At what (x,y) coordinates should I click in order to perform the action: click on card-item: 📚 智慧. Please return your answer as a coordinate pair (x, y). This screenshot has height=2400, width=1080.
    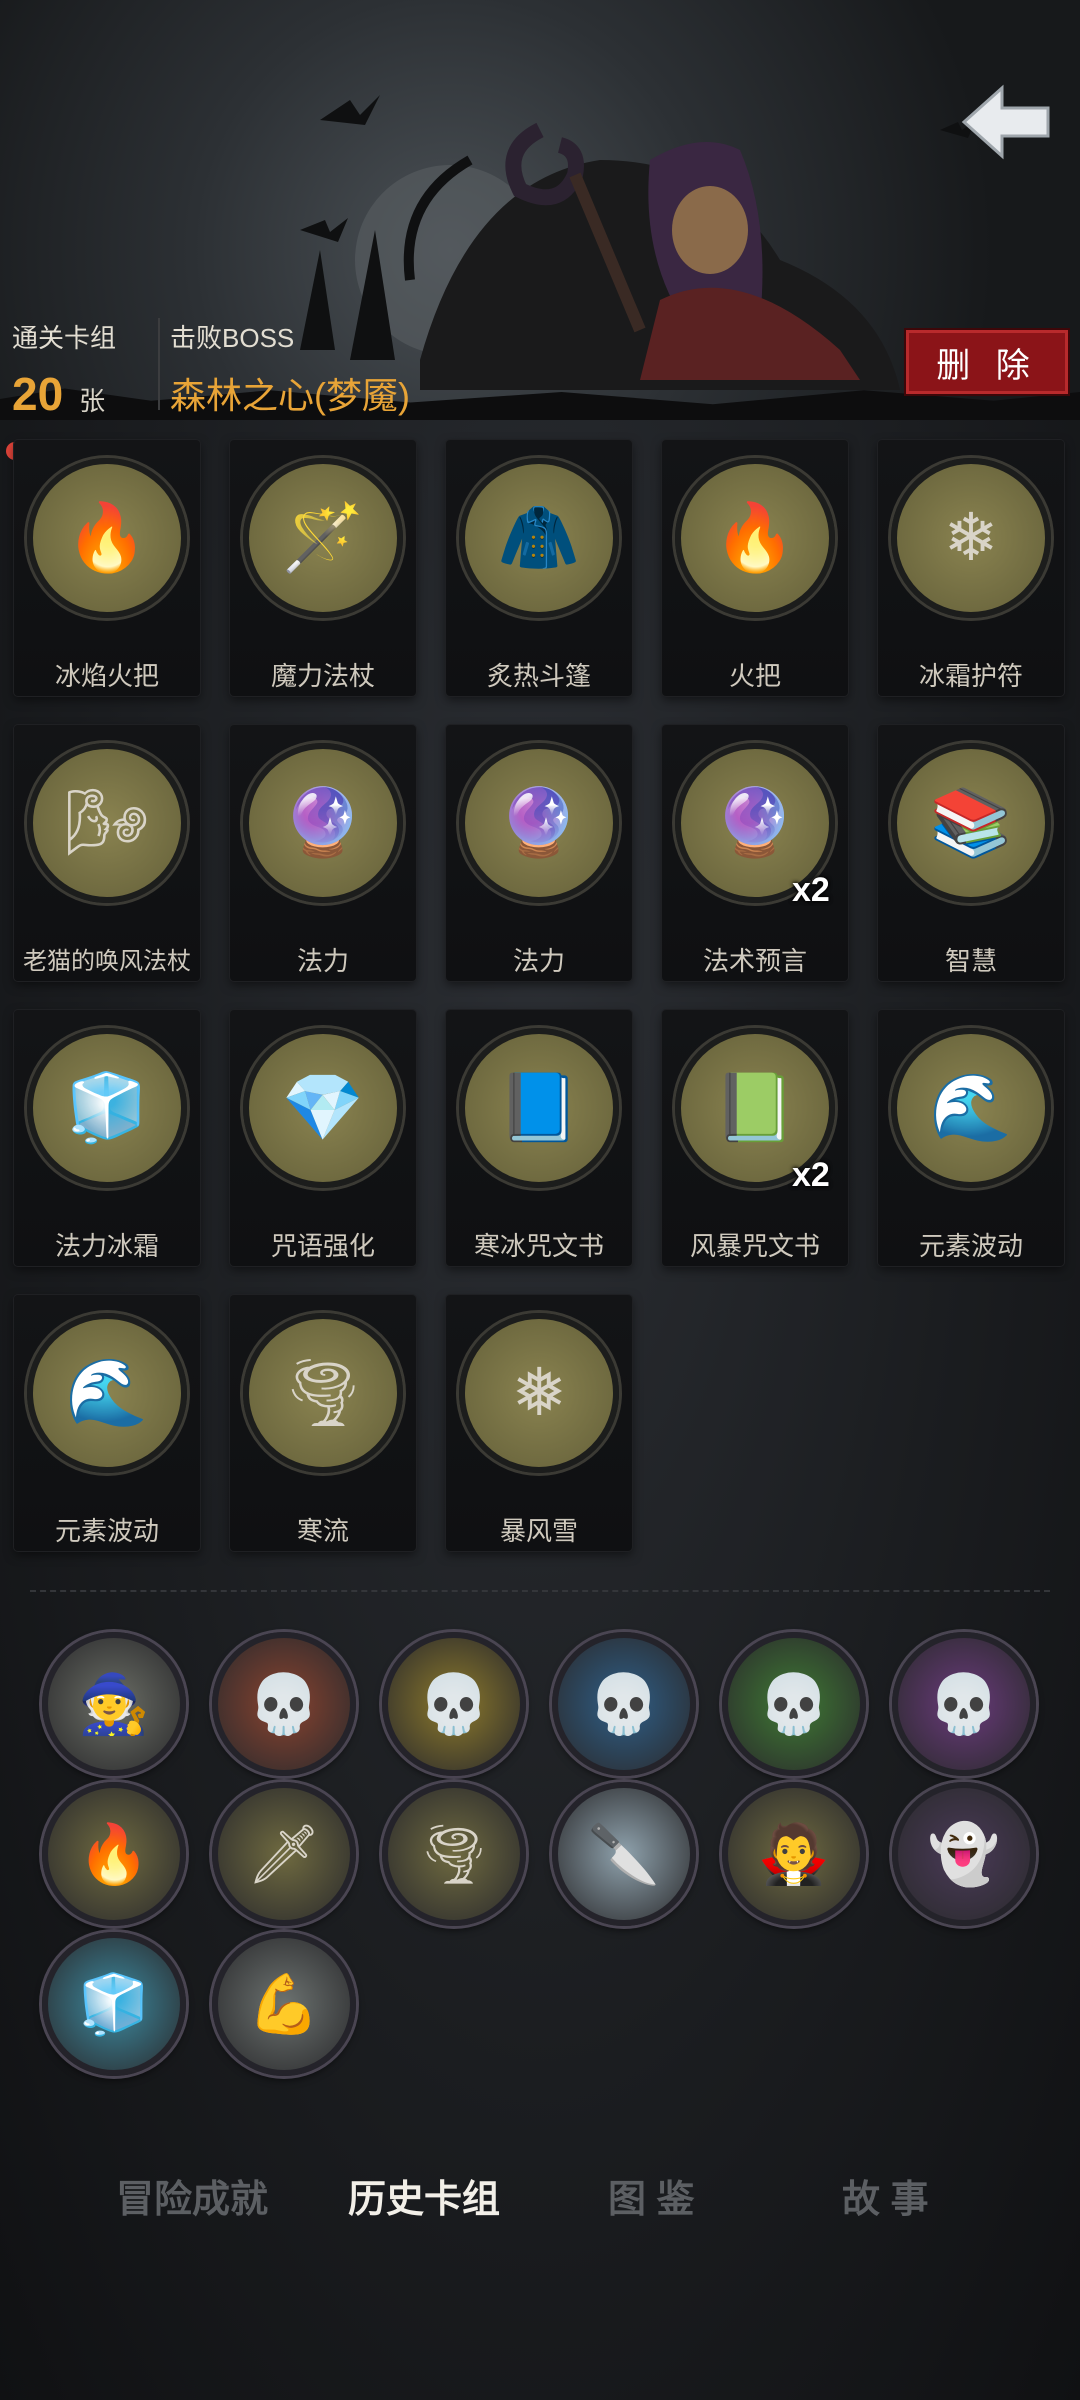
    Looking at the image, I should click on (971, 853).